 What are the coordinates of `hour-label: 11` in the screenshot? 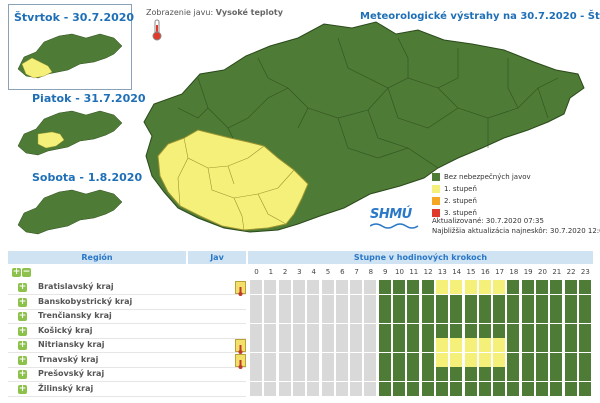 It's located at (414, 272).